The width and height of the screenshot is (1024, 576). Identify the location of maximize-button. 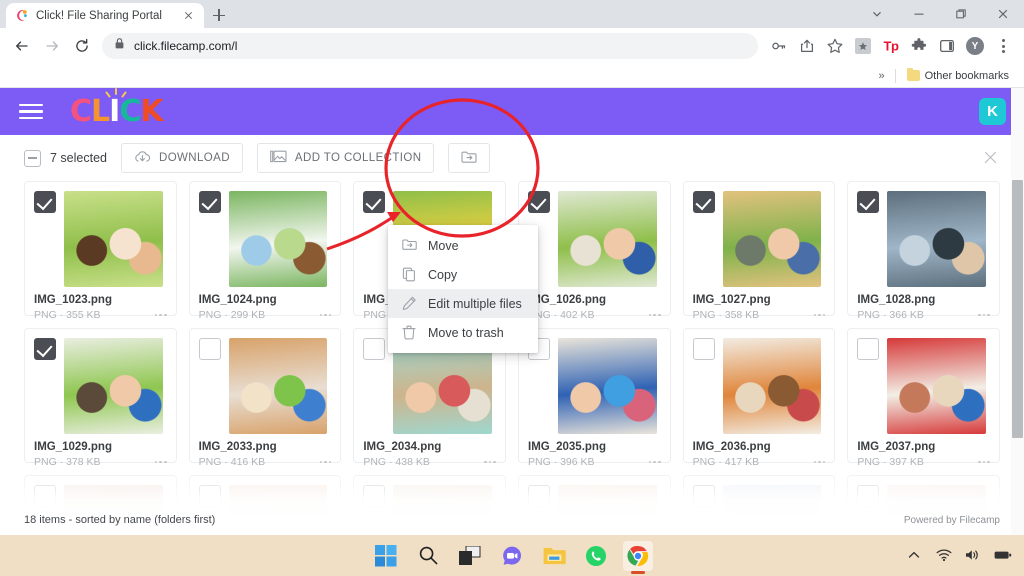
(961, 14).